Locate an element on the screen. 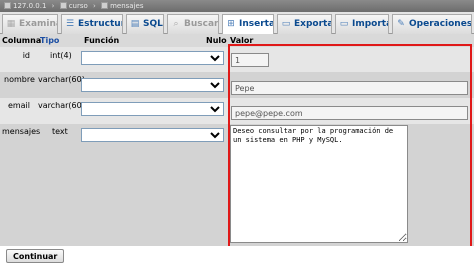  sql-icon: ▤ is located at coordinates (135, 24).